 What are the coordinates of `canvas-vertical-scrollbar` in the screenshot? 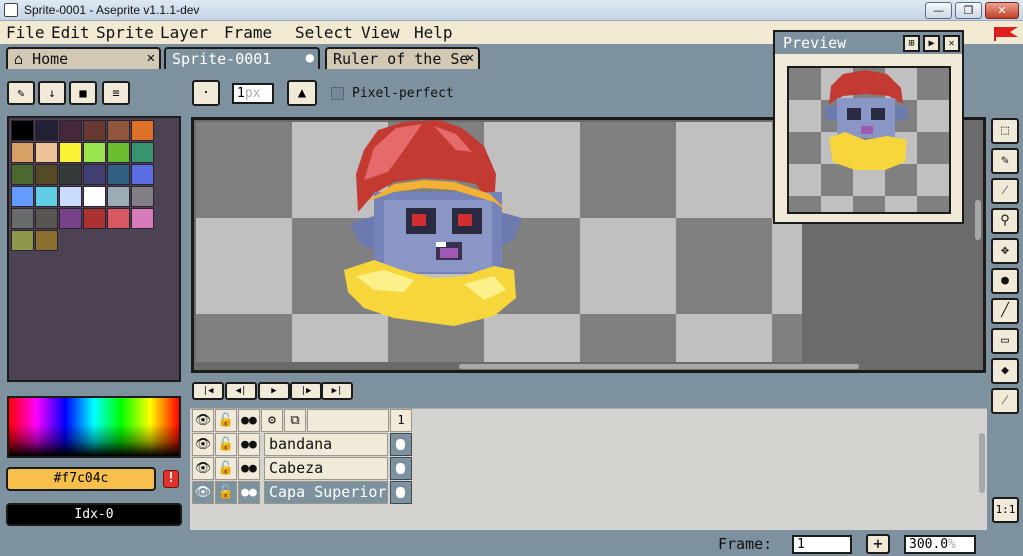 It's located at (978, 220).